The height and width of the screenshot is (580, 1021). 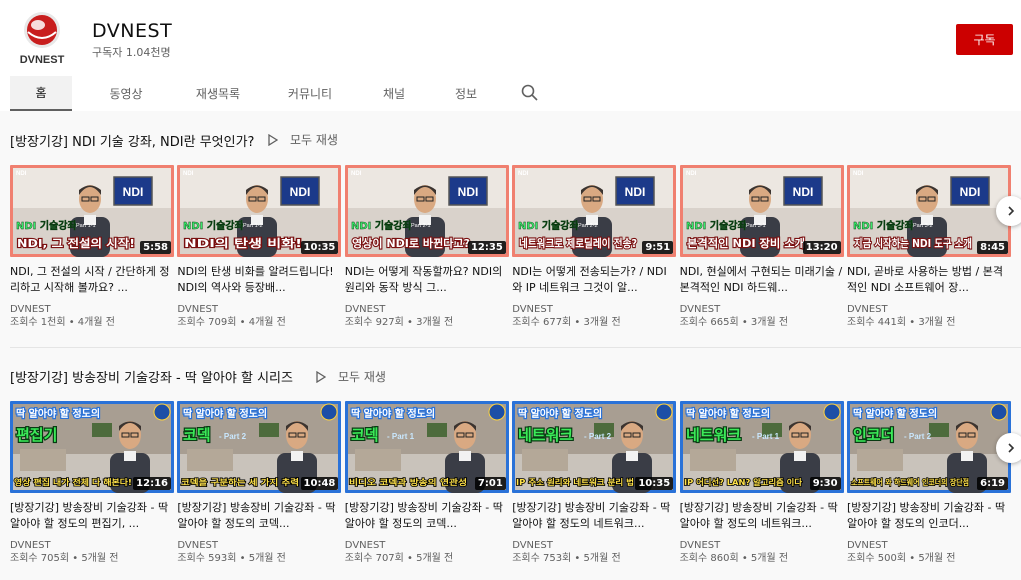 I want to click on thumb-caption: IP 어디선? LAN? 알고리즘 이다, so click(x=743, y=482).